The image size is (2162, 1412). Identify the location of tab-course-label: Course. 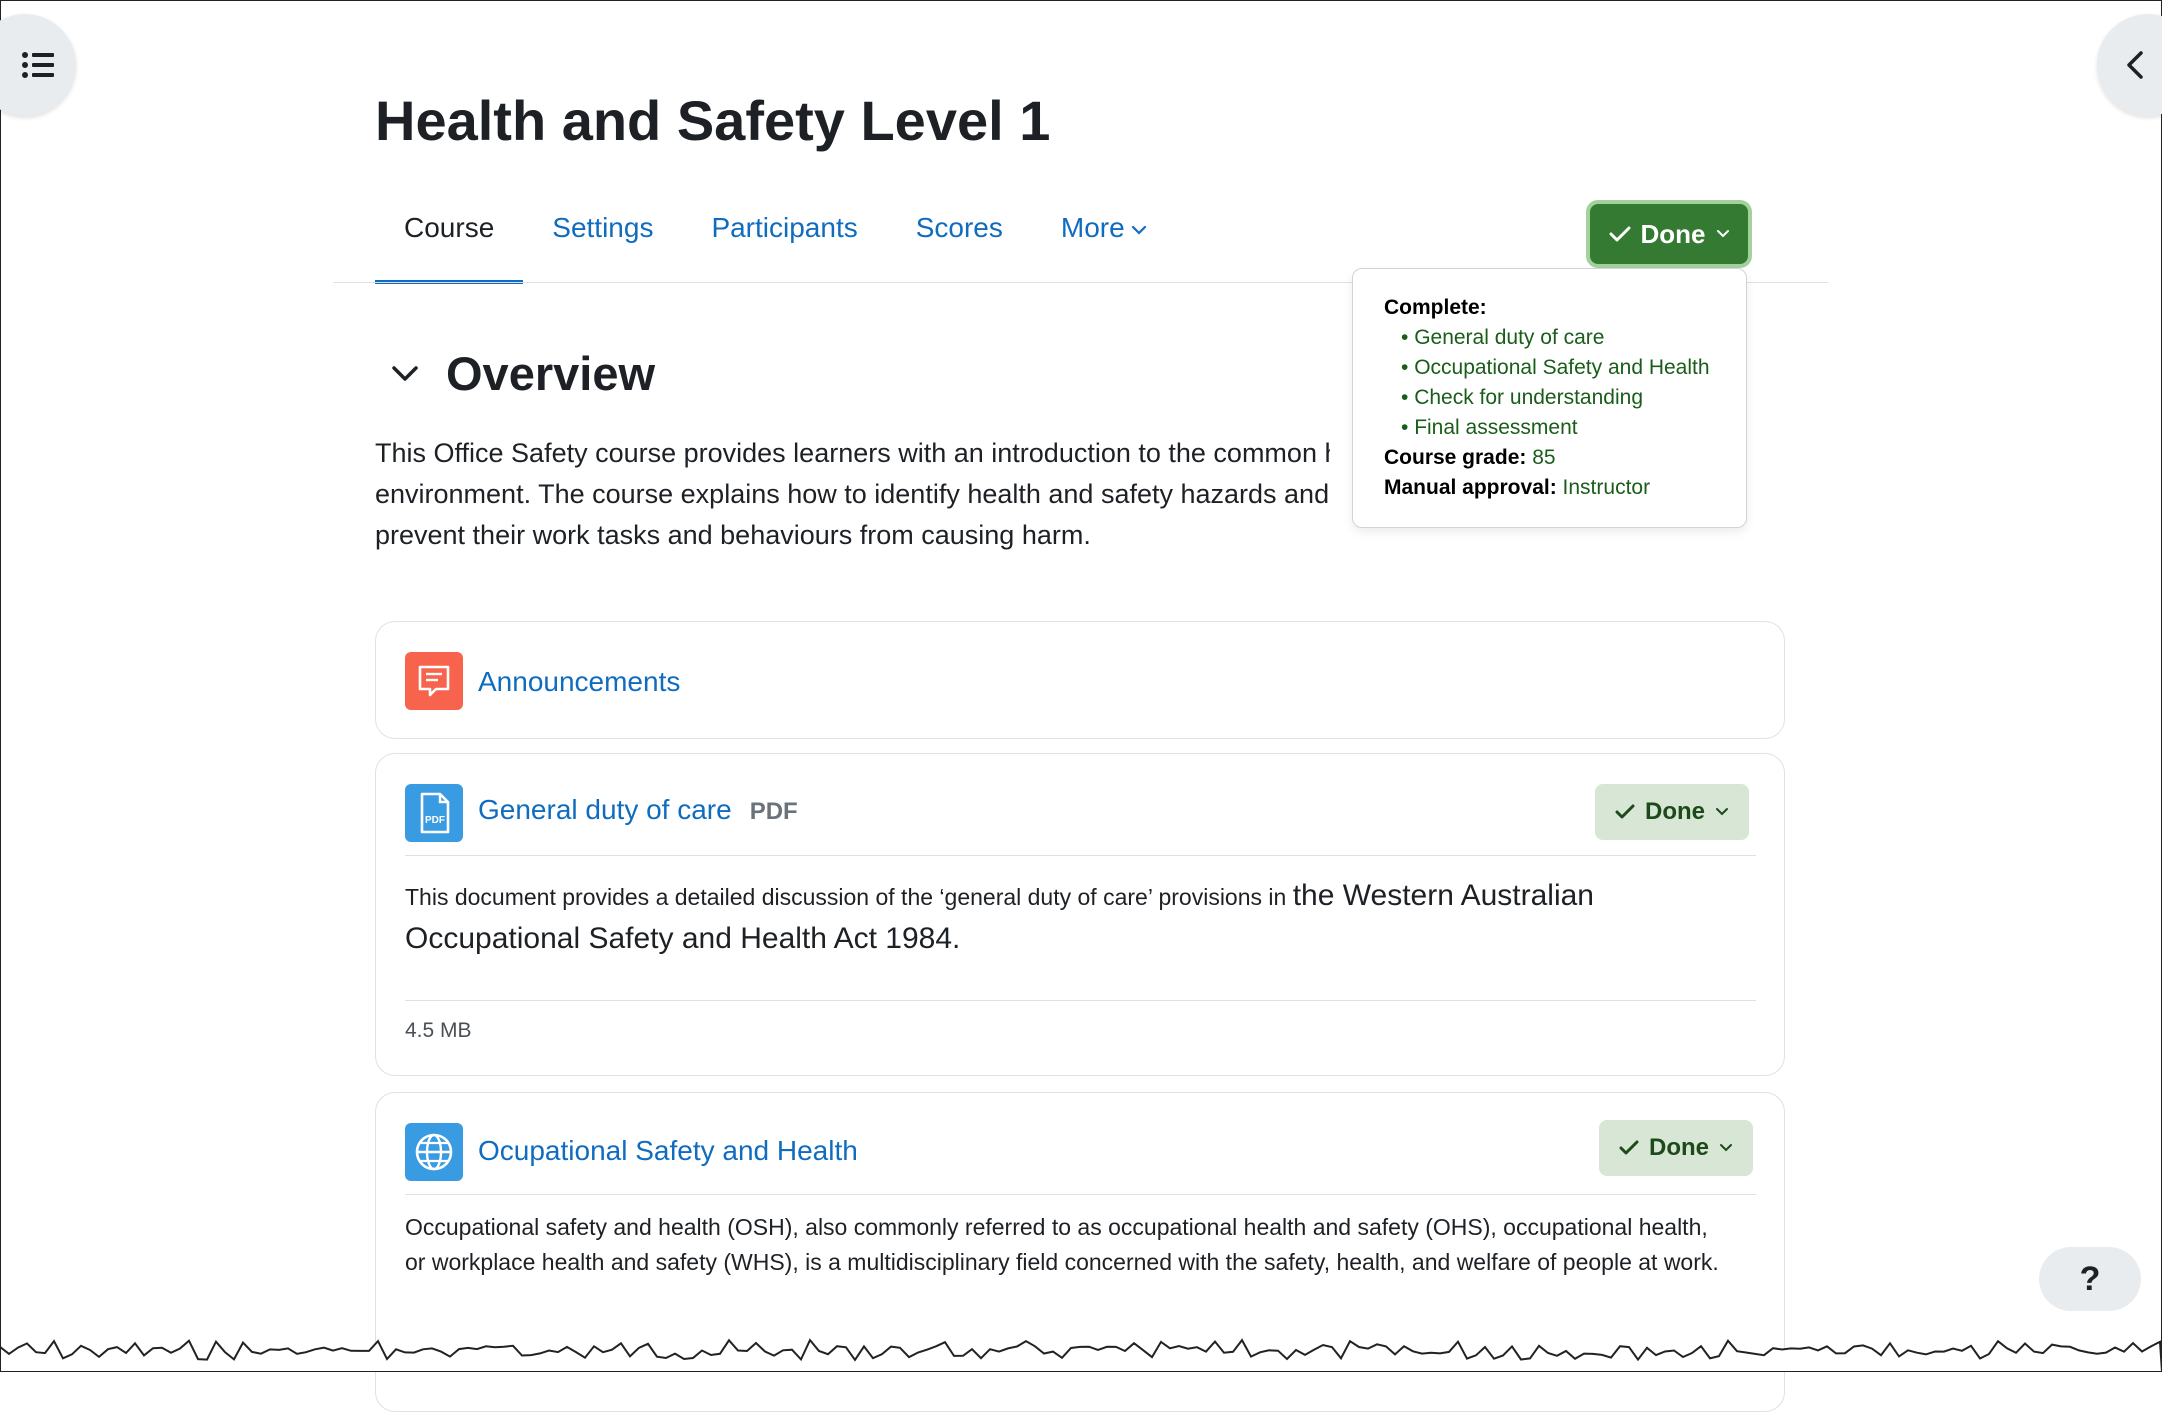
(449, 227).